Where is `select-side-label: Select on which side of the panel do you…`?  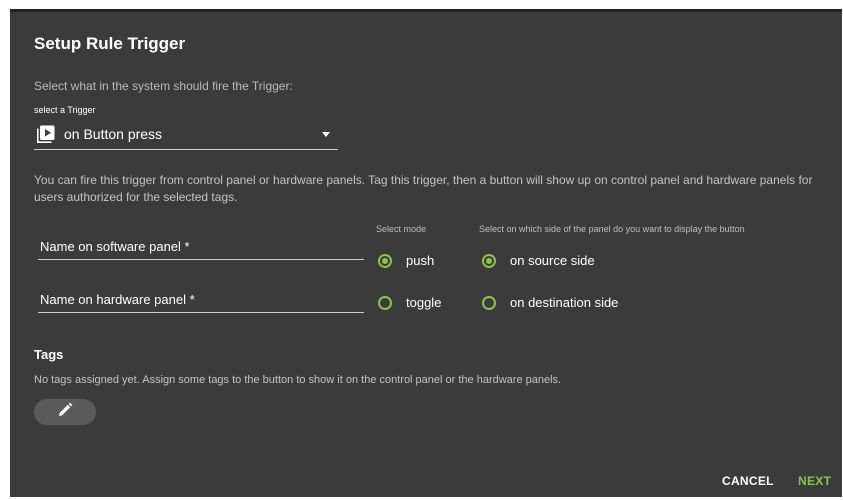
select-side-label: Select on which side of the panel do you… is located at coordinates (612, 229).